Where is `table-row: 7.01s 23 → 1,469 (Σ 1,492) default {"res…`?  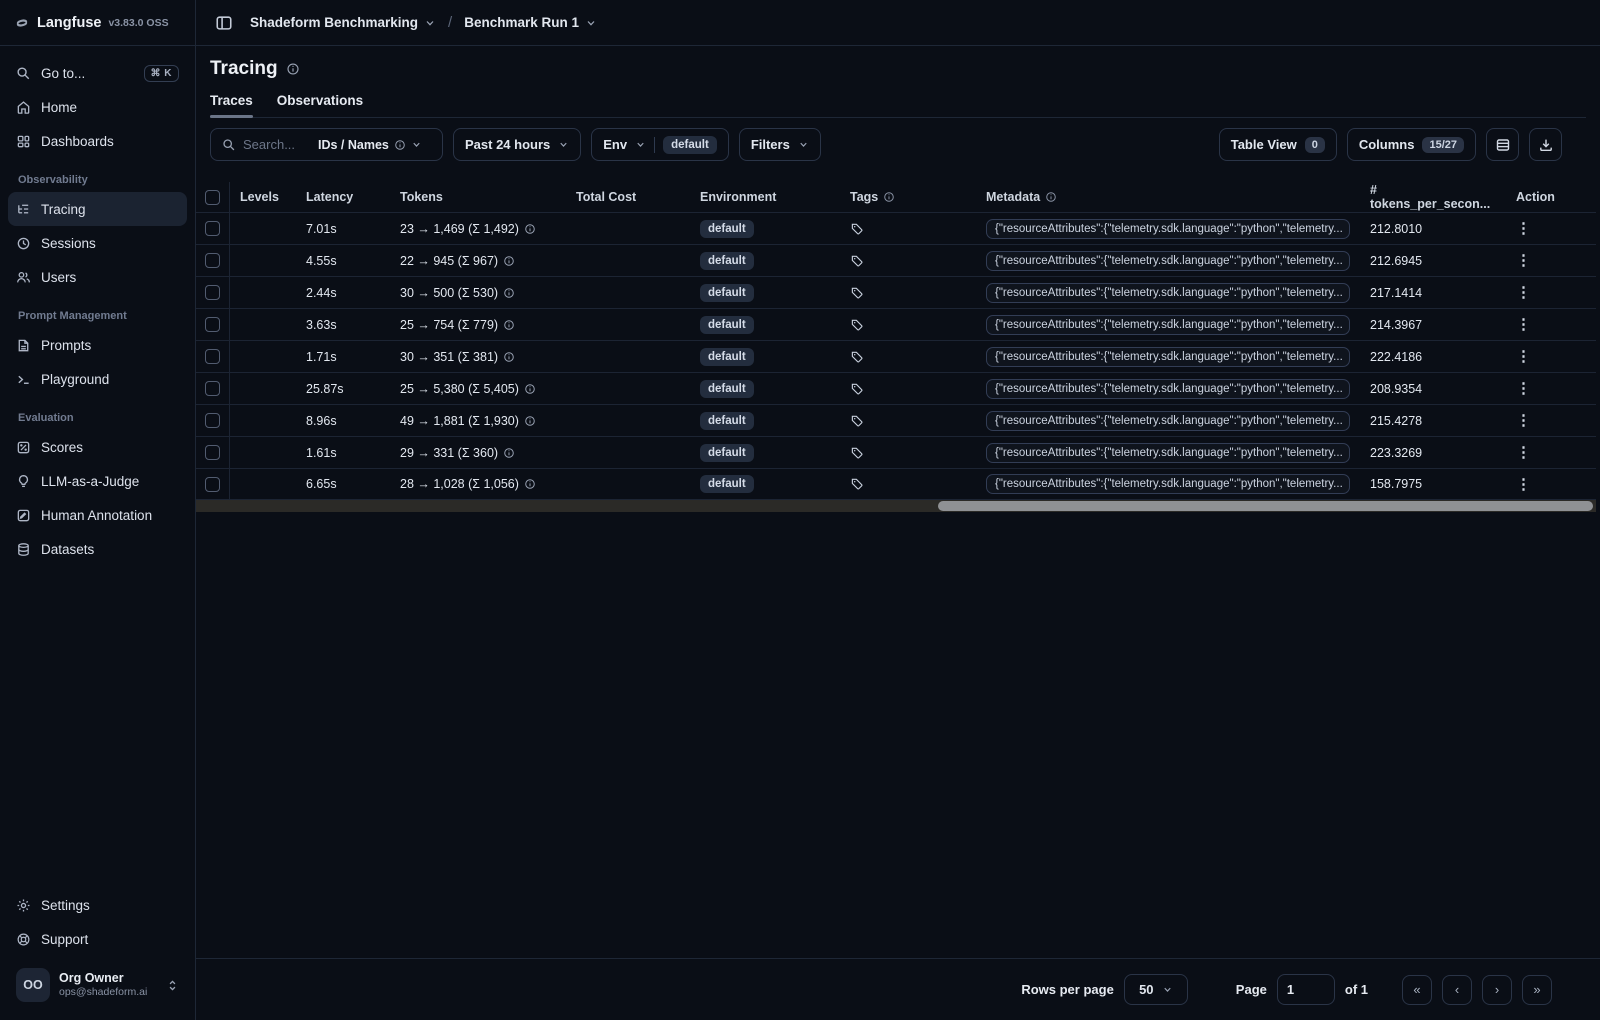 table-row: 7.01s 23 → 1,469 (Σ 1,492) default {"res… is located at coordinates (896, 228).